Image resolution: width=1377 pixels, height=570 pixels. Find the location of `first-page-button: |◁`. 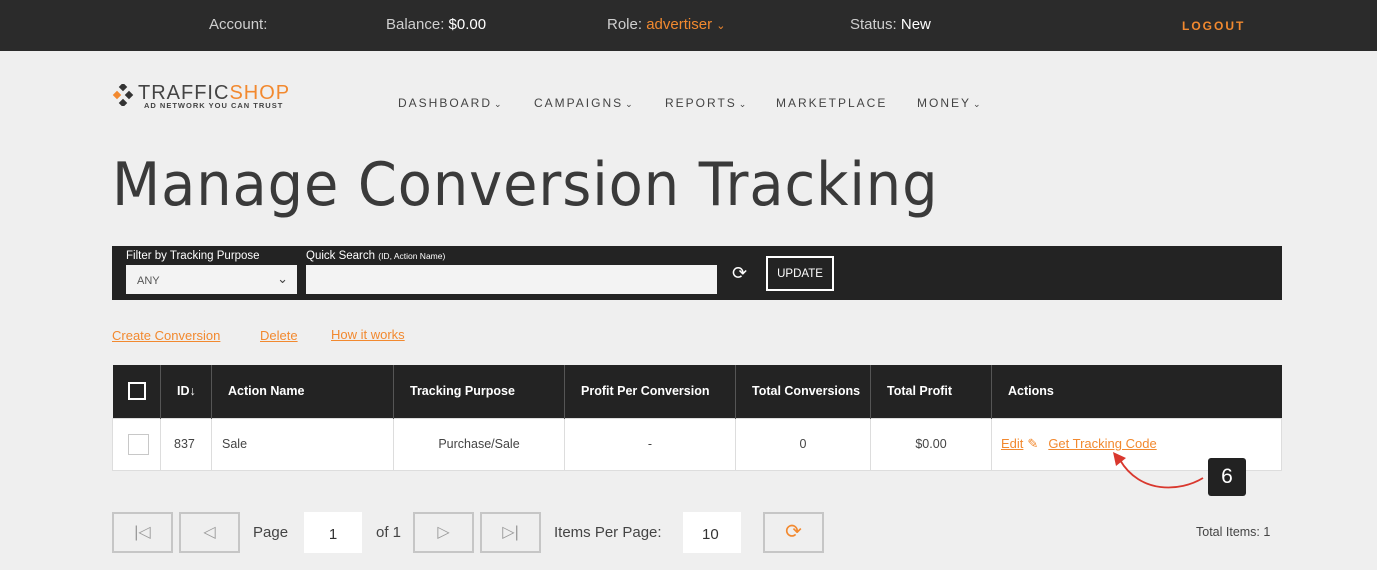

first-page-button: |◁ is located at coordinates (142, 532).